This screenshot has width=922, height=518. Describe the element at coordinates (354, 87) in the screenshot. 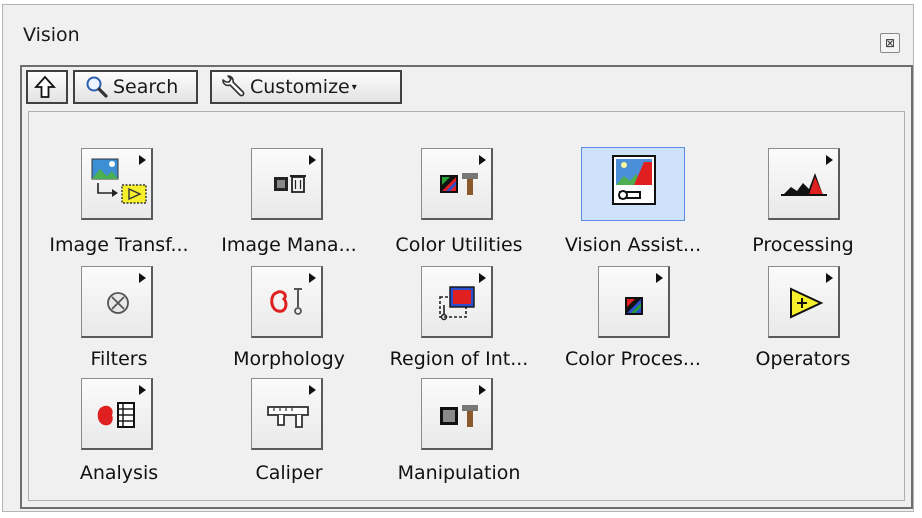

I see `chevron-down-icon: ▾` at that location.